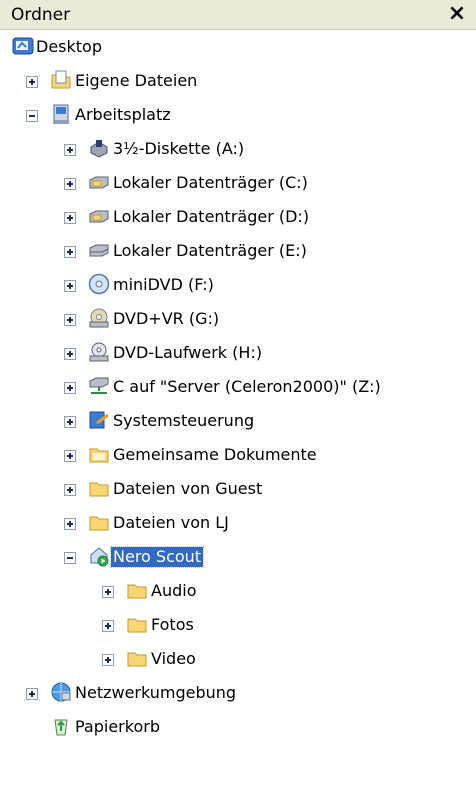 This screenshot has width=476, height=787. I want to click on tree-label-dvd-laufwerk: DVD-Laufwerk (H:), so click(187, 353).